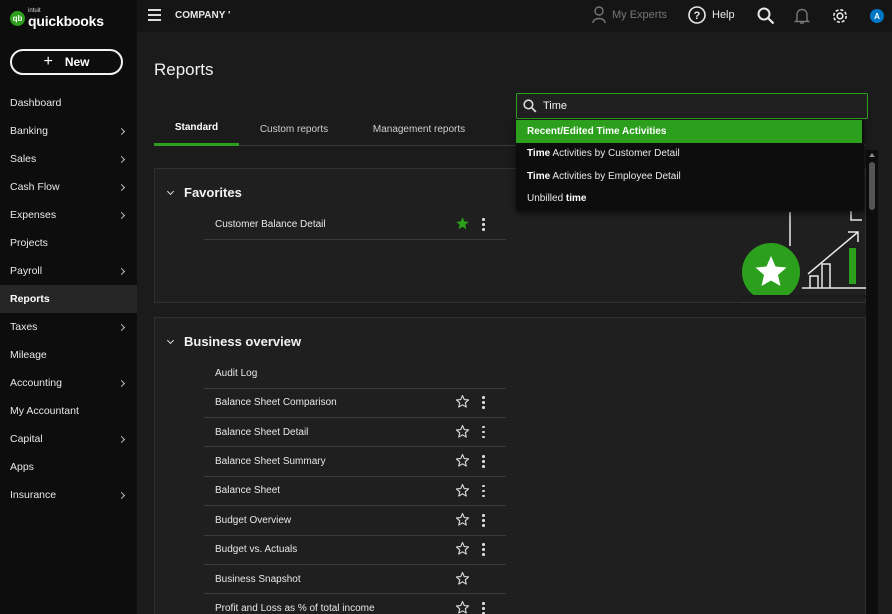 Image resolution: width=892 pixels, height=614 pixels. What do you see at coordinates (196, 129) in the screenshot?
I see `tab-standard: Standard` at bounding box center [196, 129].